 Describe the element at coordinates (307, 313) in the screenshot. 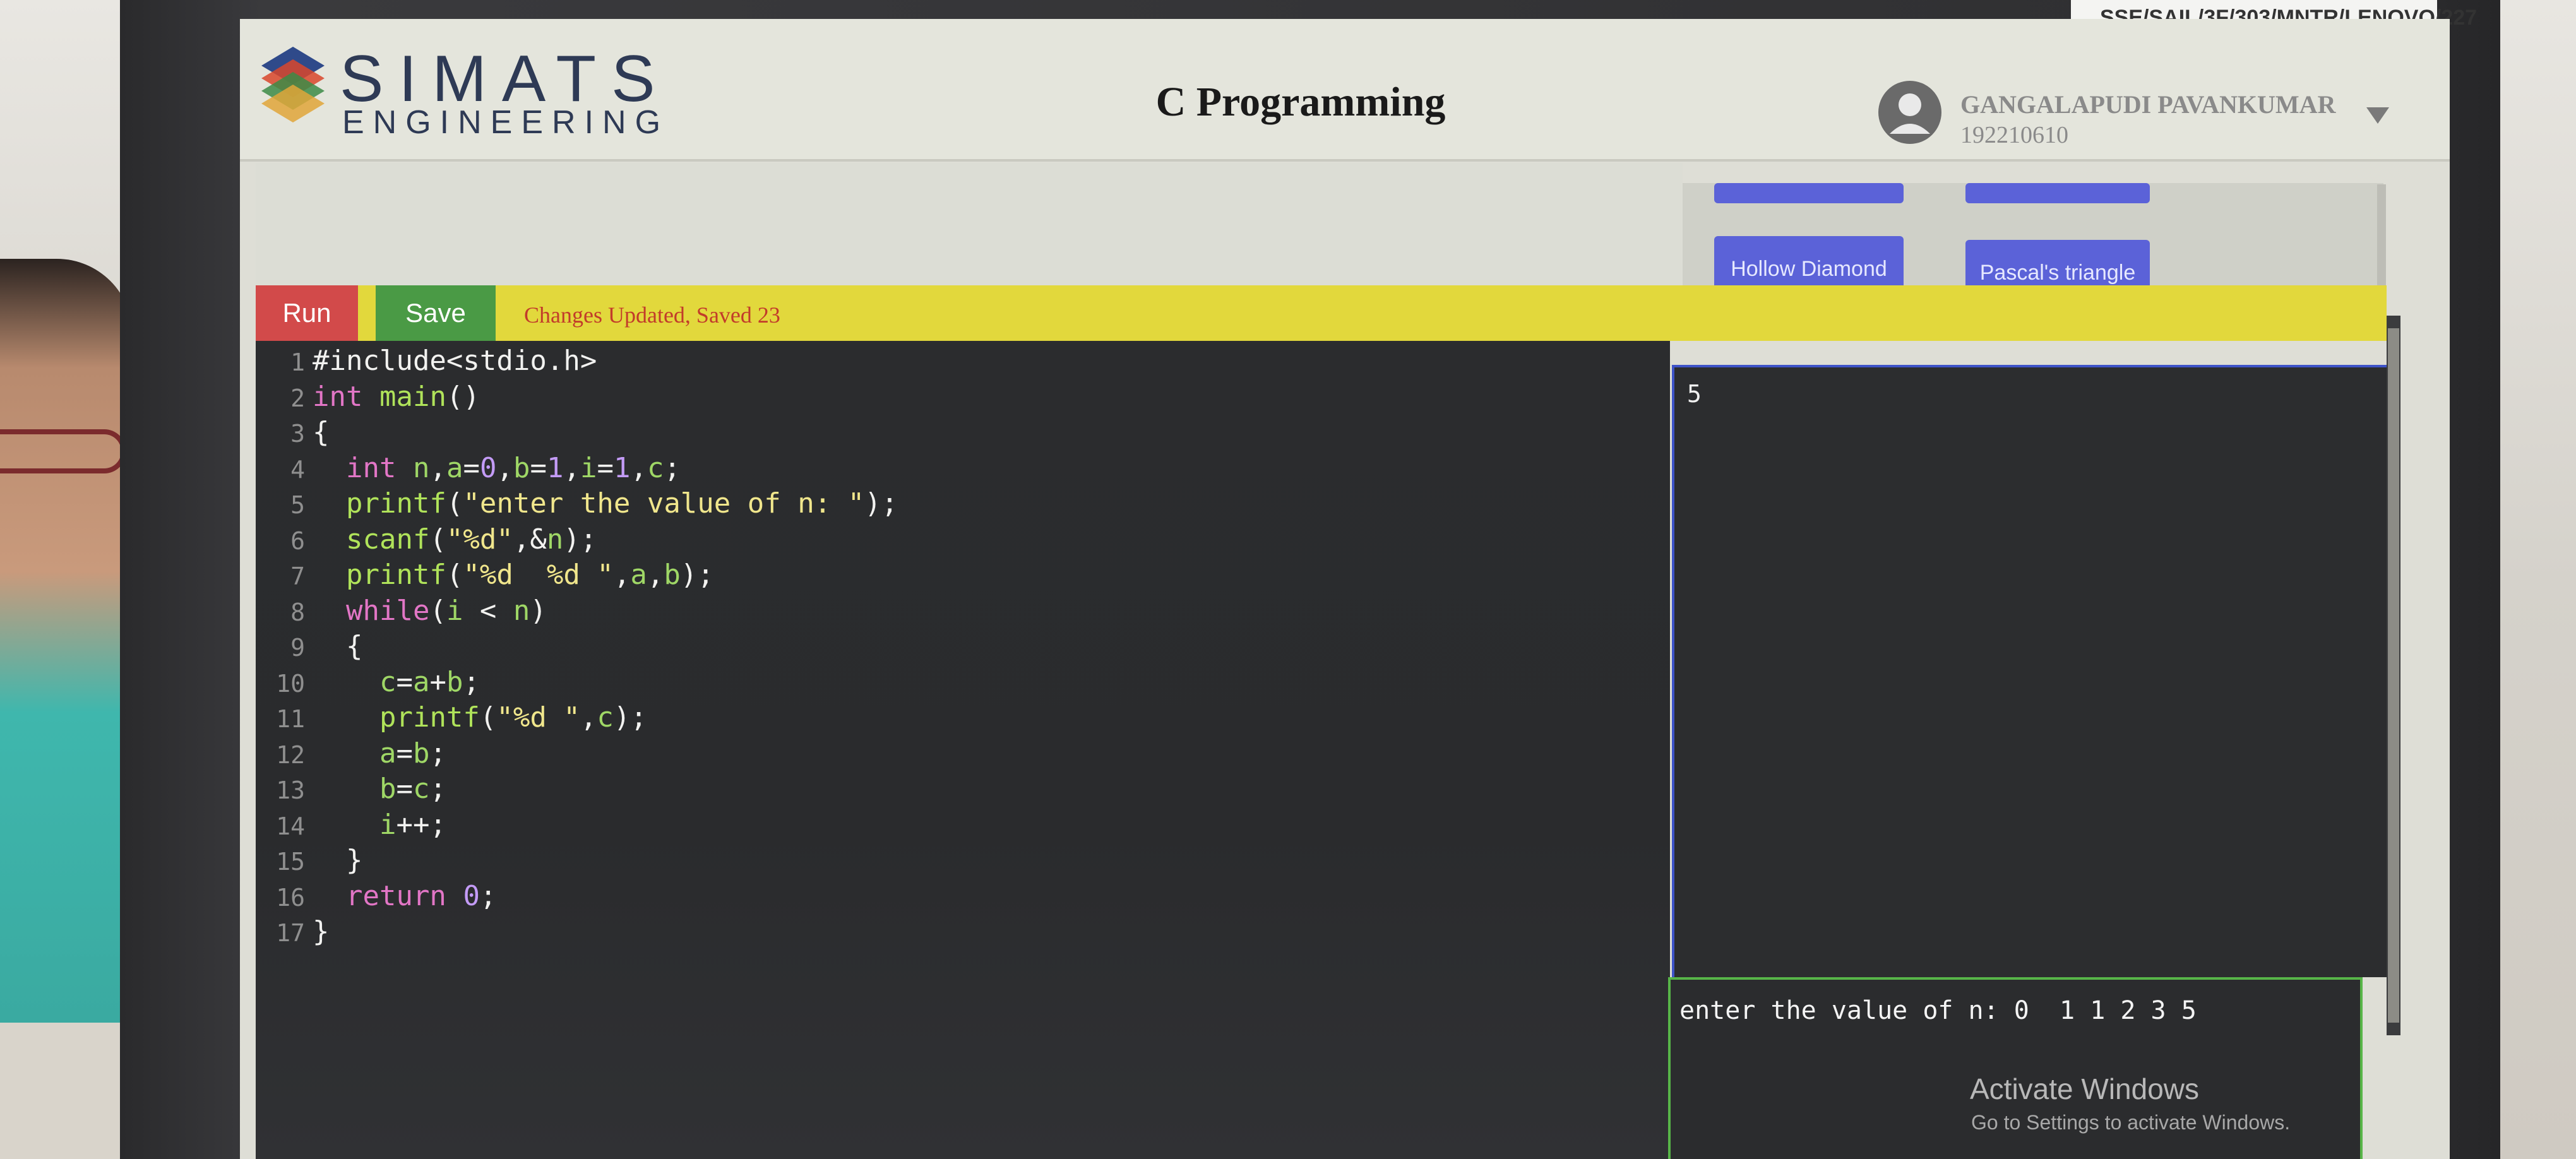

I see `run-button: Run` at that location.